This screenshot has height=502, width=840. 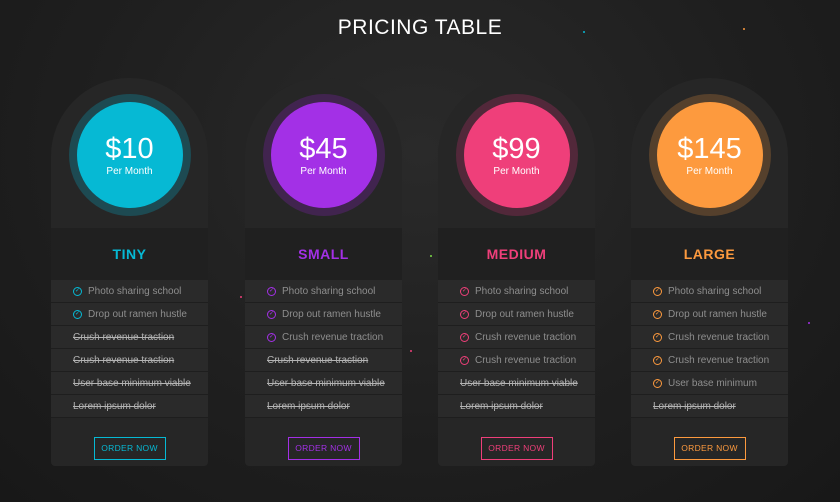 What do you see at coordinates (709, 254) in the screenshot?
I see `plan-name: LARGE` at bounding box center [709, 254].